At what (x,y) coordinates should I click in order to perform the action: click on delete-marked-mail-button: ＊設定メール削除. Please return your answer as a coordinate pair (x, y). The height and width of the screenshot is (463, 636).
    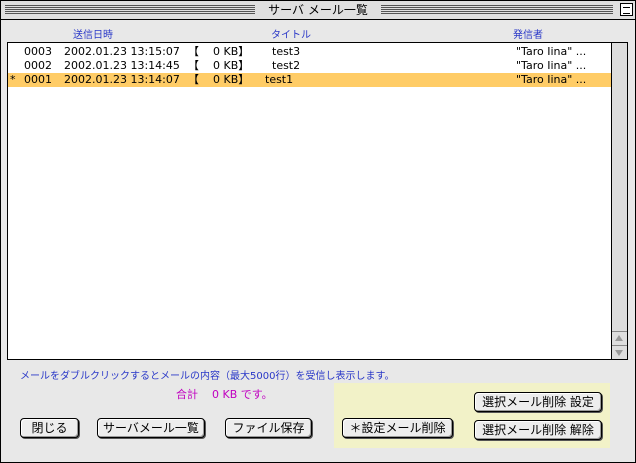
    Looking at the image, I should click on (397, 428).